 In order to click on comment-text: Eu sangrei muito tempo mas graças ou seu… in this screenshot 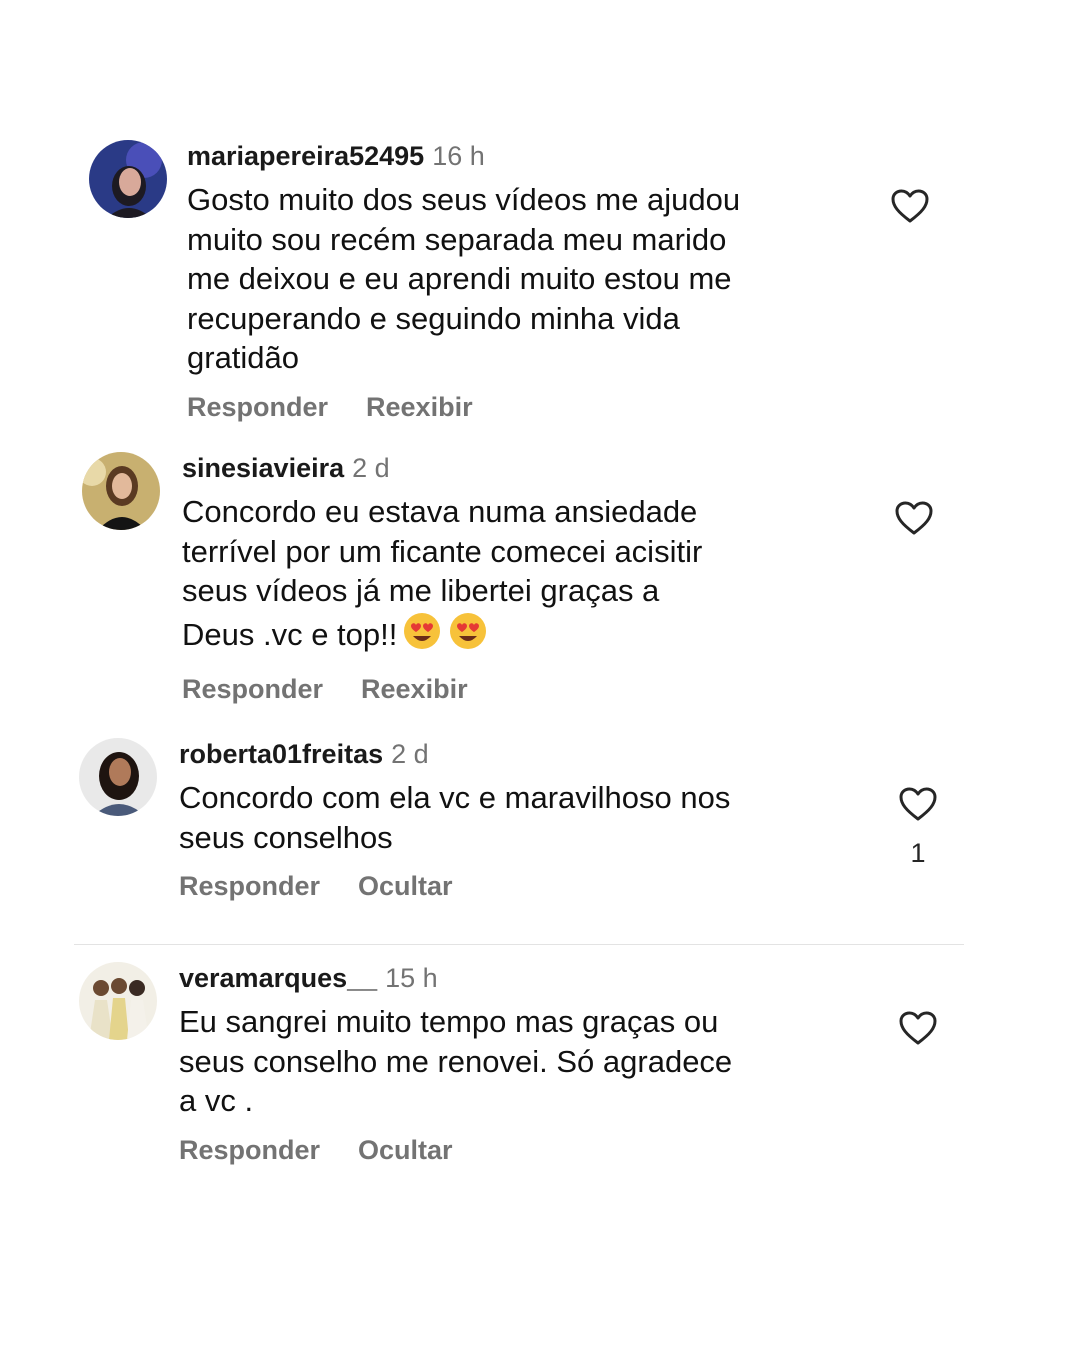, I will do `click(456, 1061)`.